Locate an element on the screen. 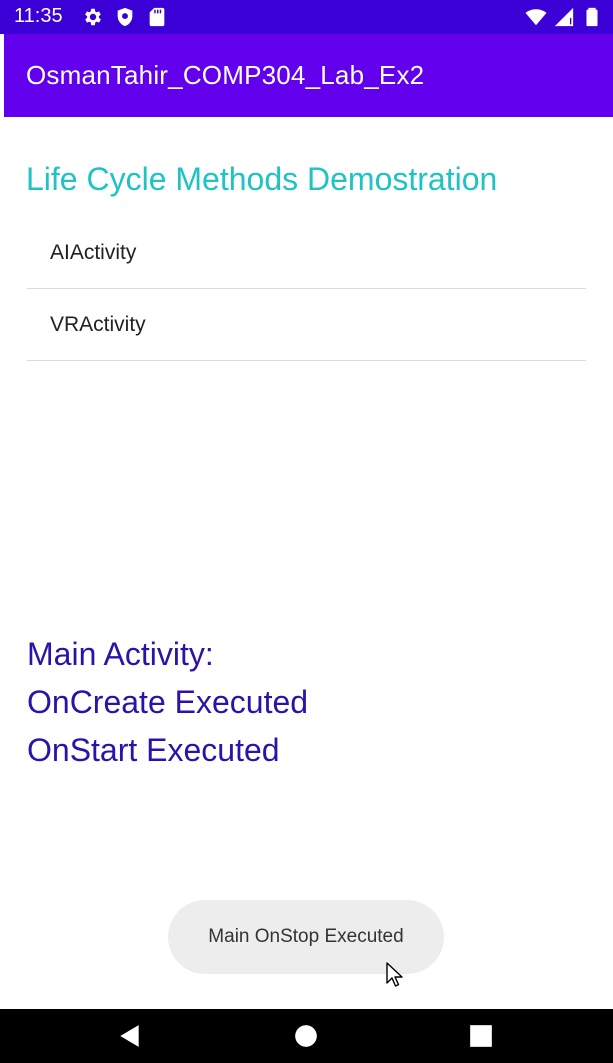  gear-icon is located at coordinates (93, 17).